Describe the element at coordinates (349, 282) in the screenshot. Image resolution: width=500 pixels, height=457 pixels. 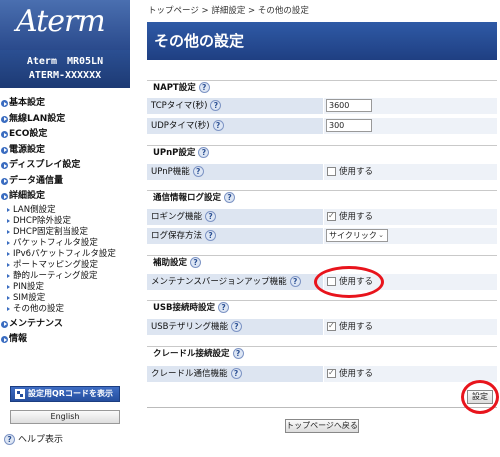
I see `highlight-circle-checkbox` at that location.